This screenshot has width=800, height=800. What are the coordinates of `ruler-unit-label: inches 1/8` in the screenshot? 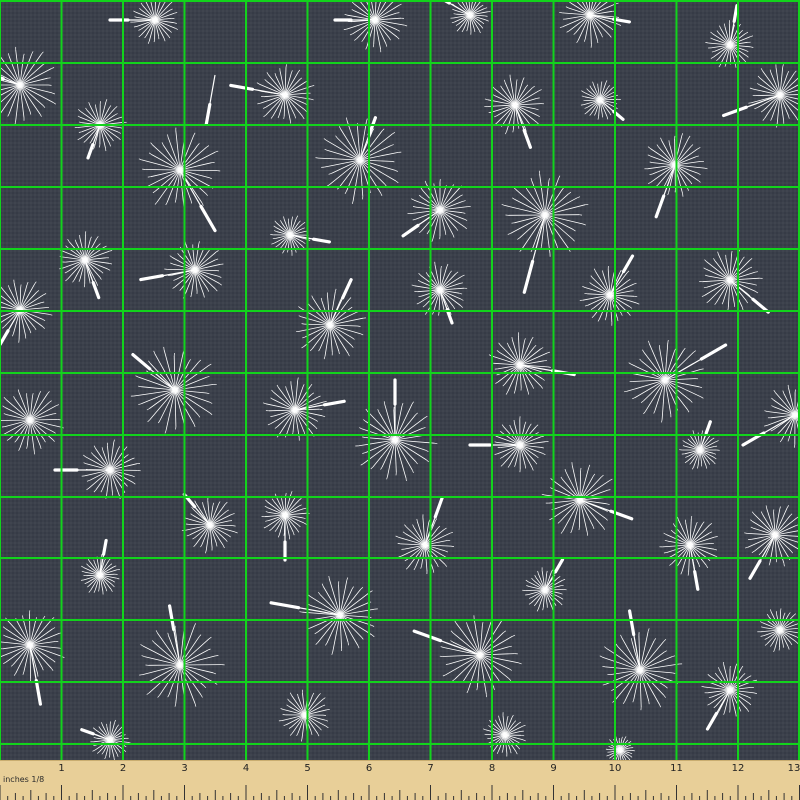 It's located at (24, 779).